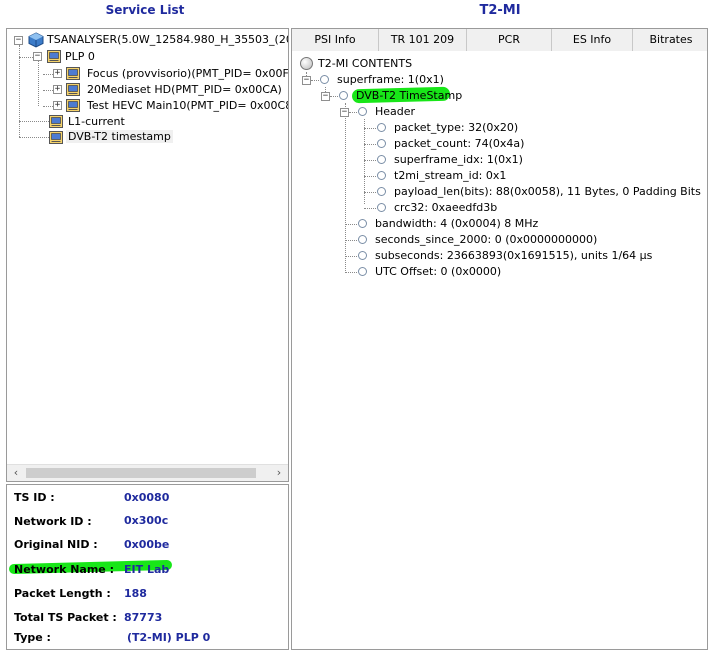  I want to click on tree-dvb-t2-timestamp: DVB-T2 timestamp, so click(119, 136).